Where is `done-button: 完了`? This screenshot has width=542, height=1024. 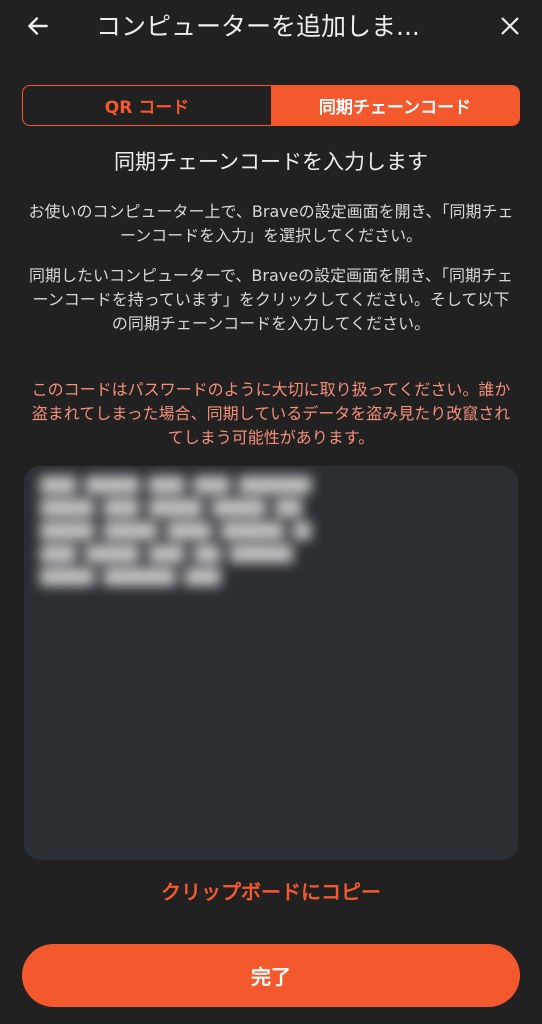 done-button: 完了 is located at coordinates (271, 975).